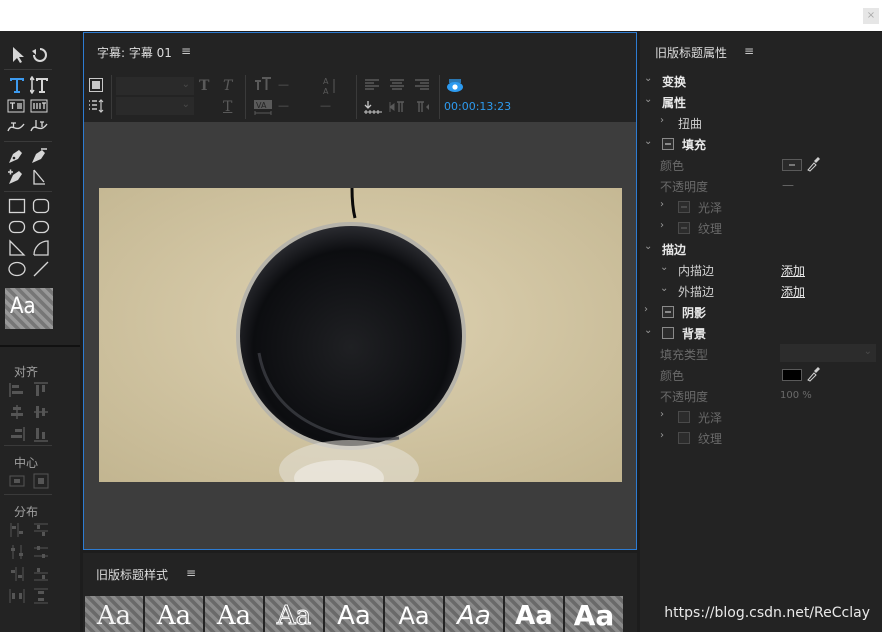  I want to click on font-style-dropdown: ⌄, so click(155, 106).